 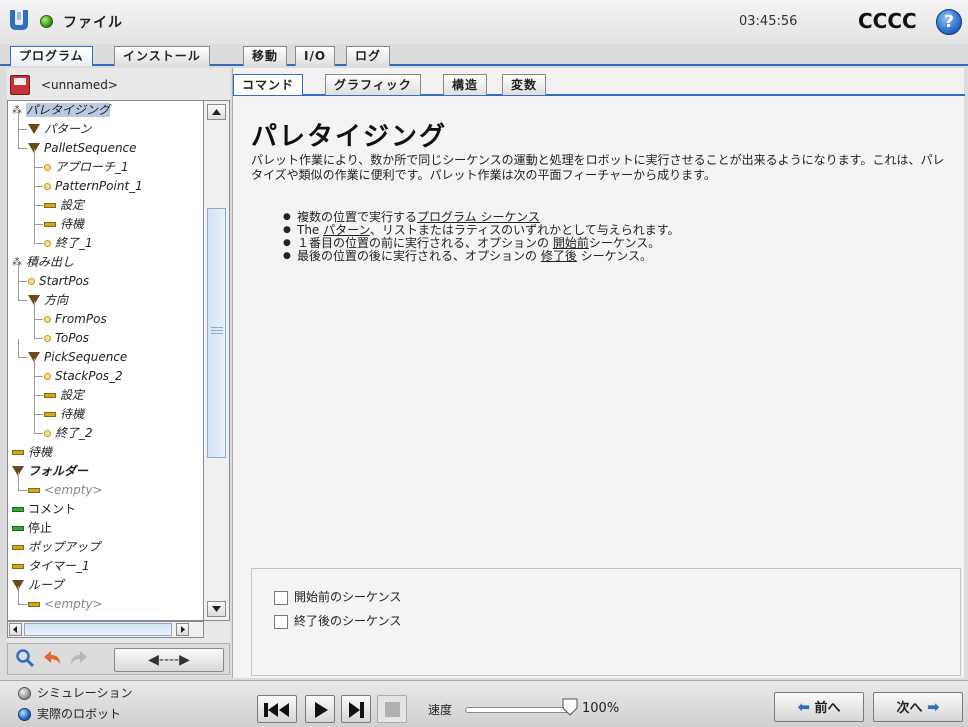 What do you see at coordinates (56, 547) in the screenshot?
I see `tree-node: ポップアップ` at bounding box center [56, 547].